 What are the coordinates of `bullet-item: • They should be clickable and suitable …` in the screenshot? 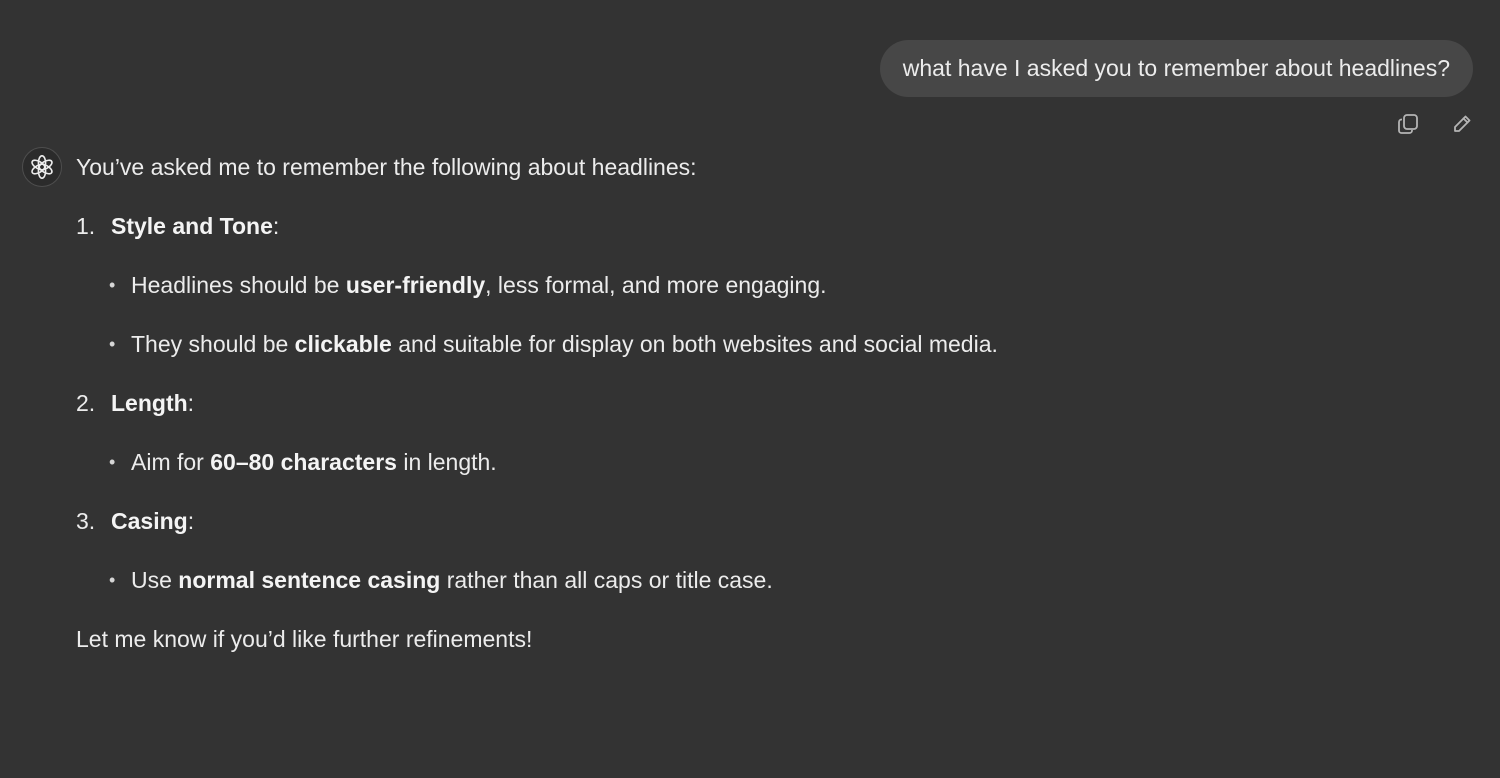 It's located at (553, 344).